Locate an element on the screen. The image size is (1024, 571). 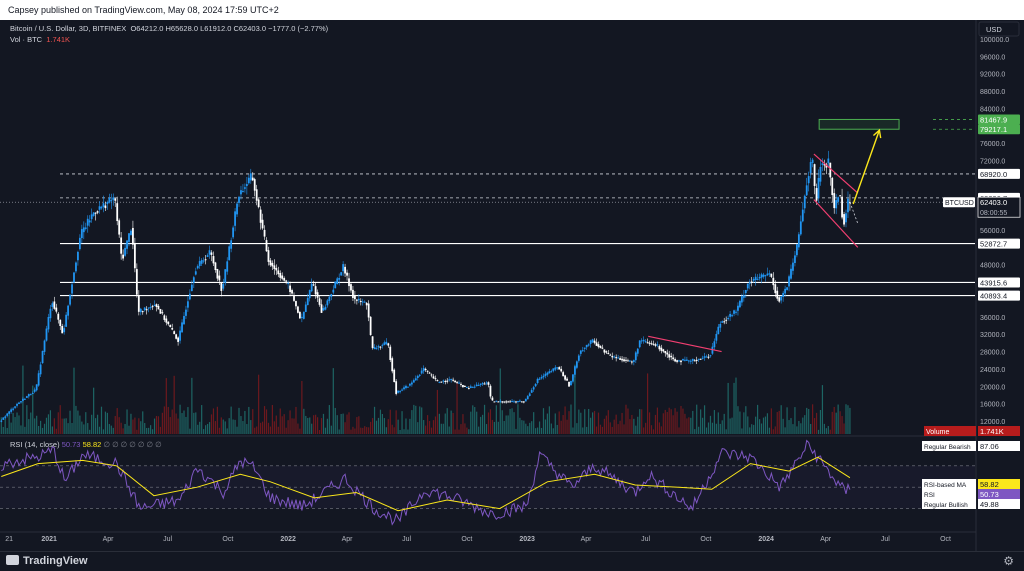
countdown-label: 08:00:55 is located at coordinates (993, 213).